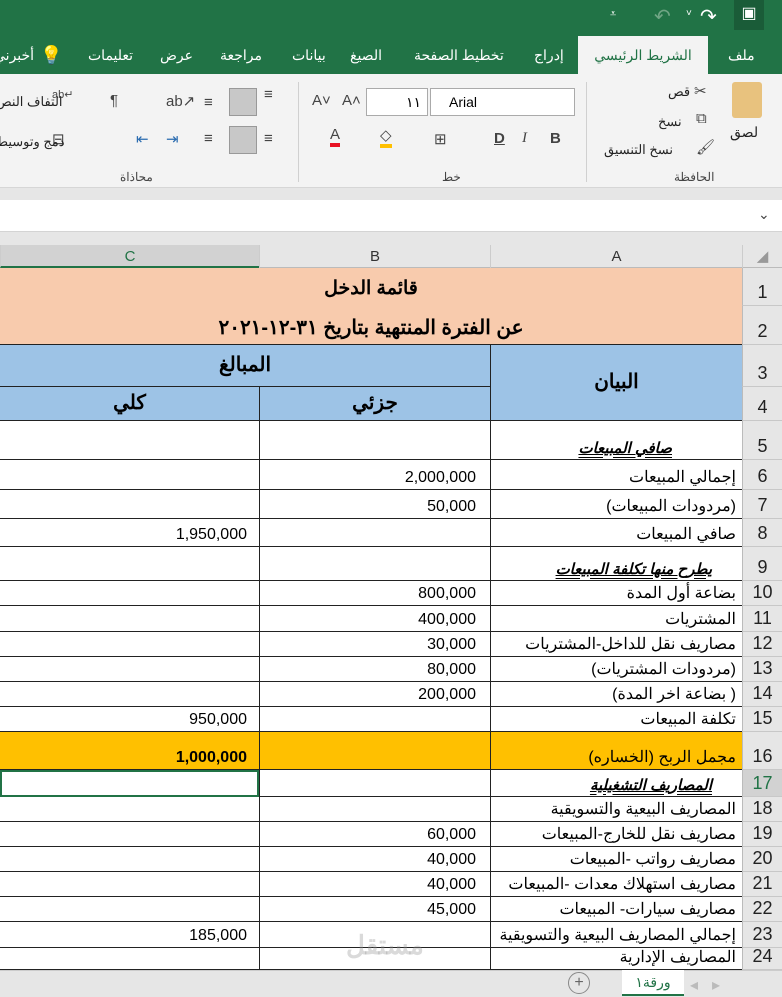 The height and width of the screenshot is (997, 782). I want to click on total-amount-cell: 1,000,000, so click(129, 751).